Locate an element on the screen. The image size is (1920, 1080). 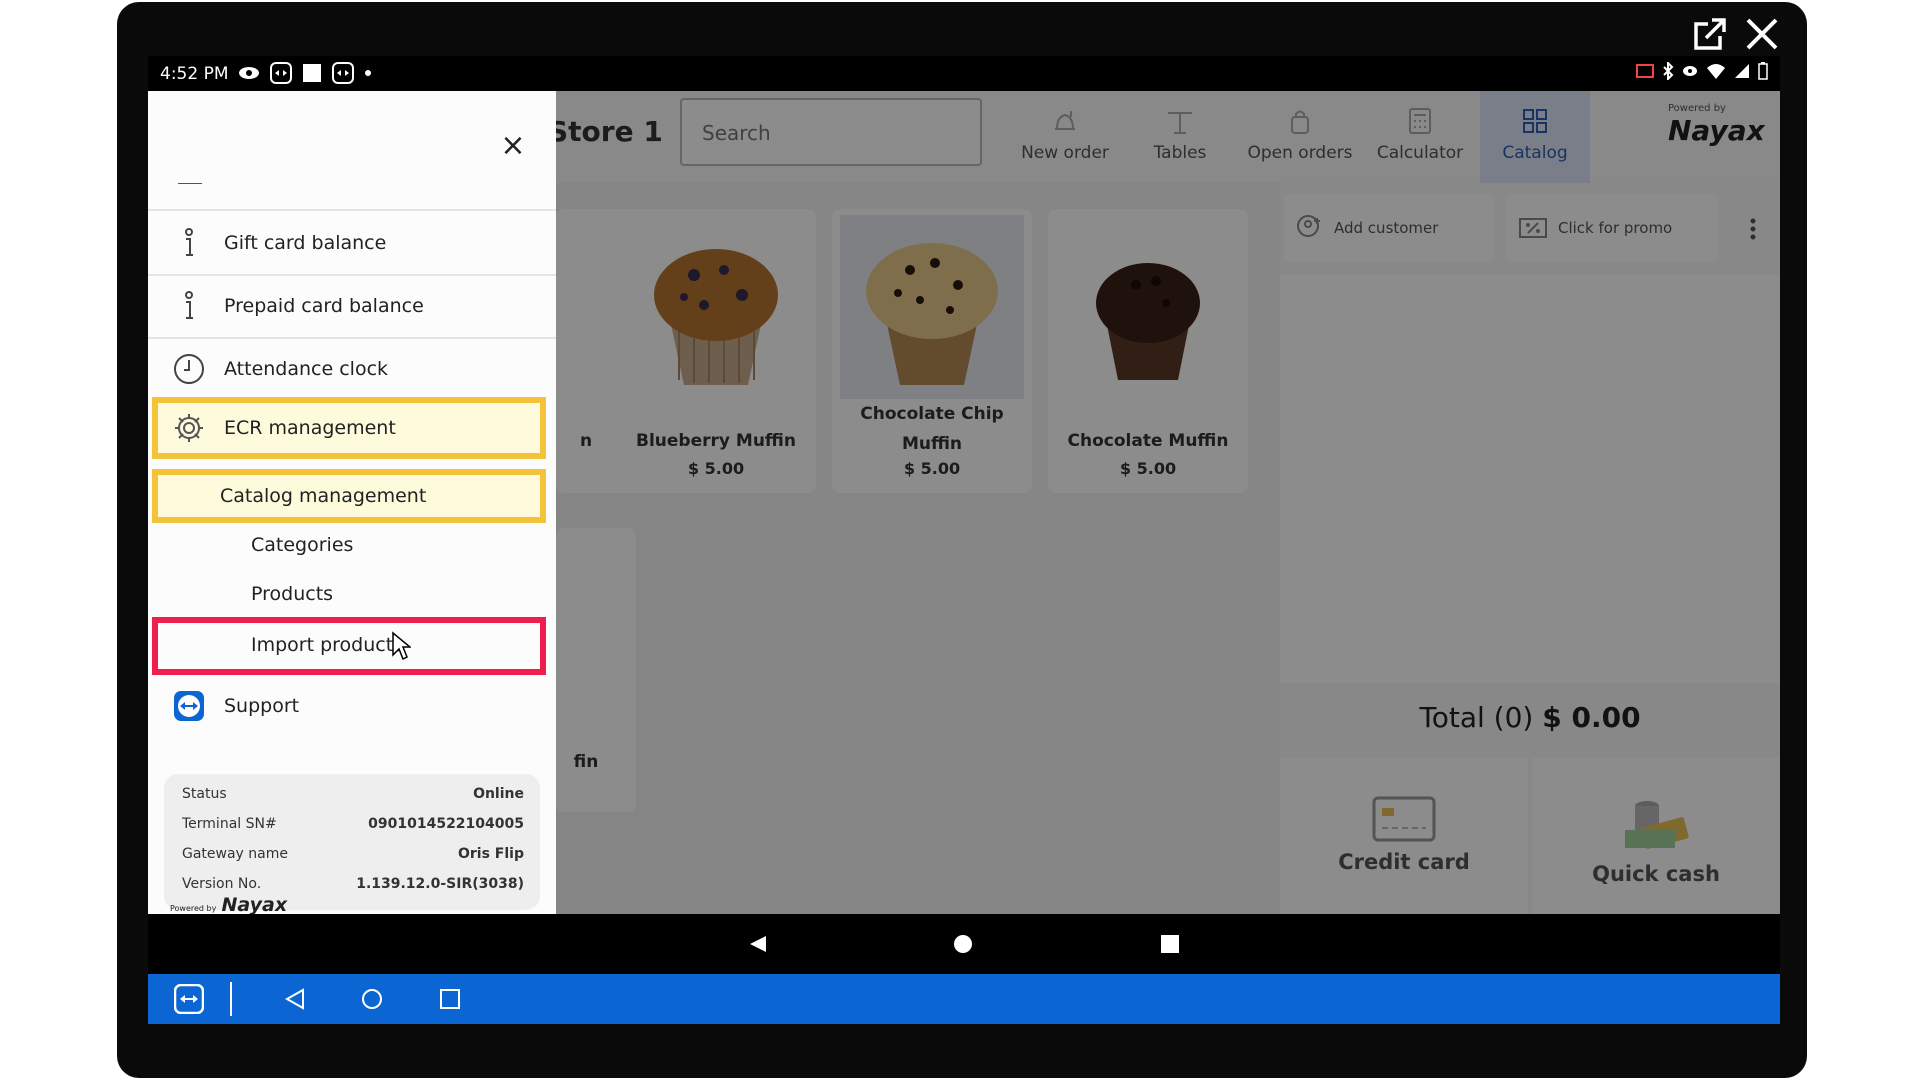
signal-icon is located at coordinates (1742, 71).